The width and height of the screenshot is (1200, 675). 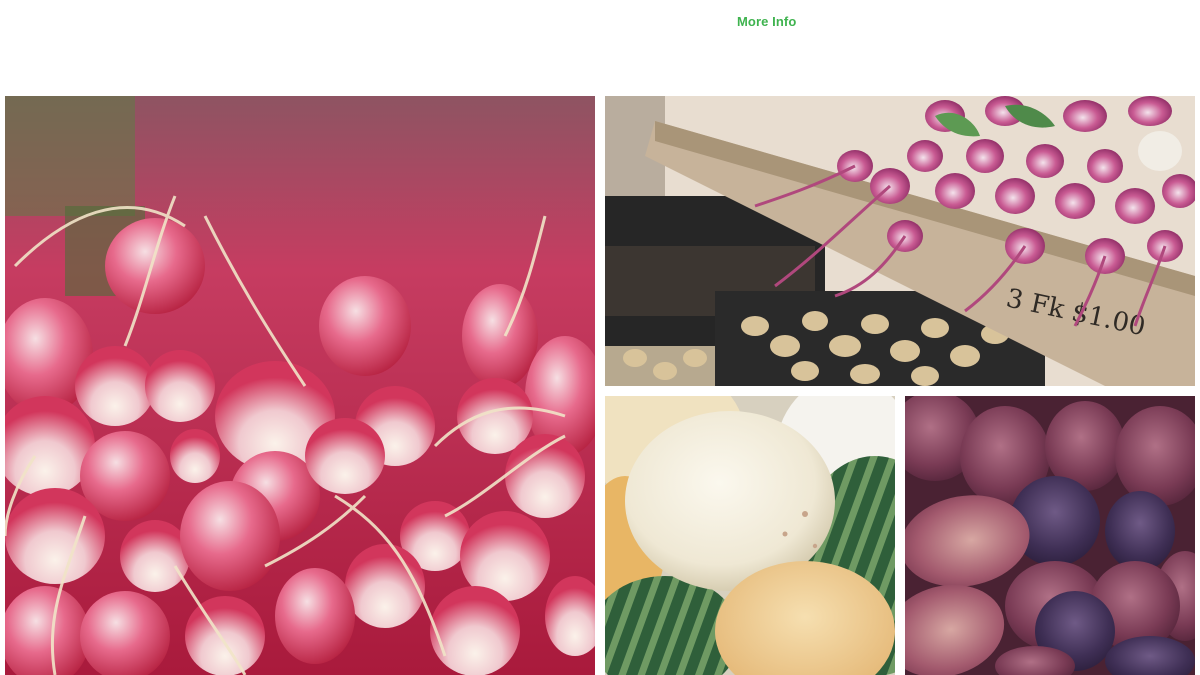 I want to click on more-info-link: More Info, so click(x=766, y=21).